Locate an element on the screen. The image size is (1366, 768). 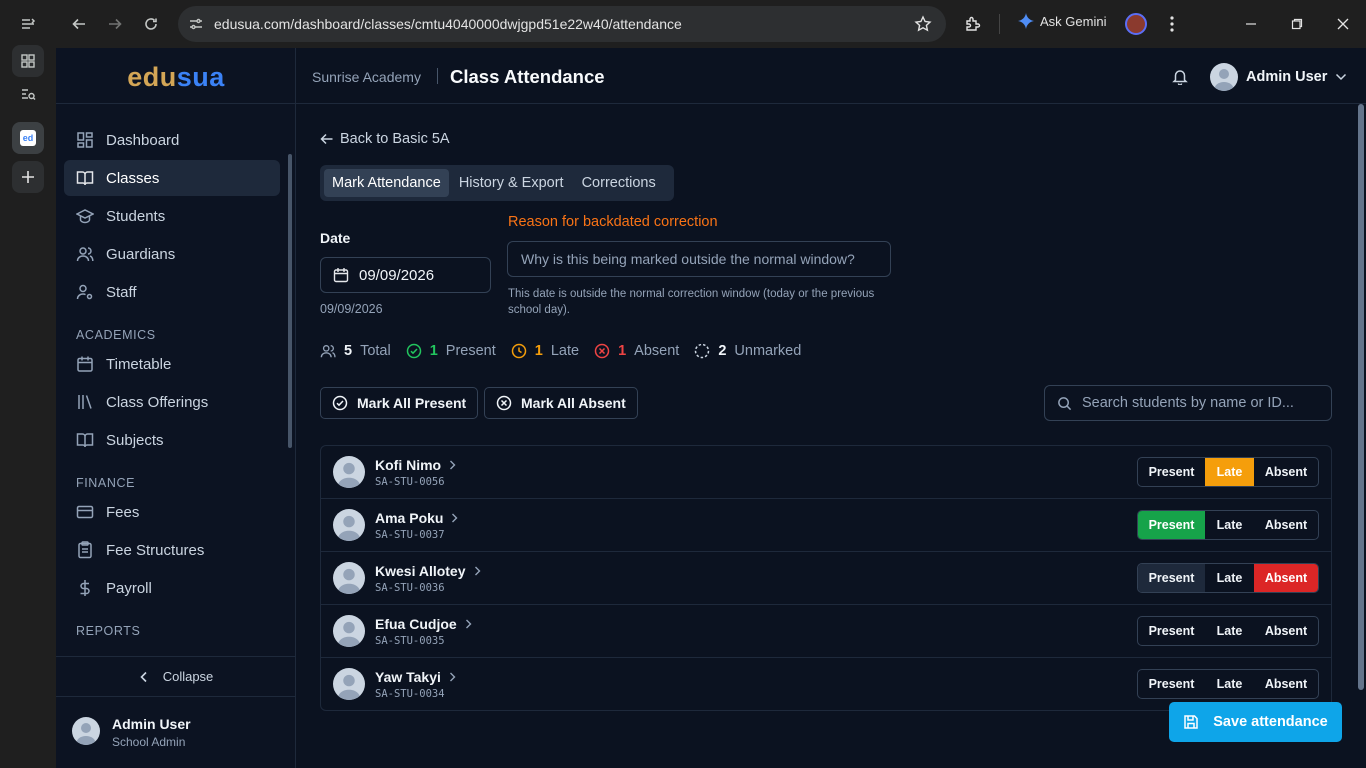
page-scrollbar is located at coordinates (1361, 397).